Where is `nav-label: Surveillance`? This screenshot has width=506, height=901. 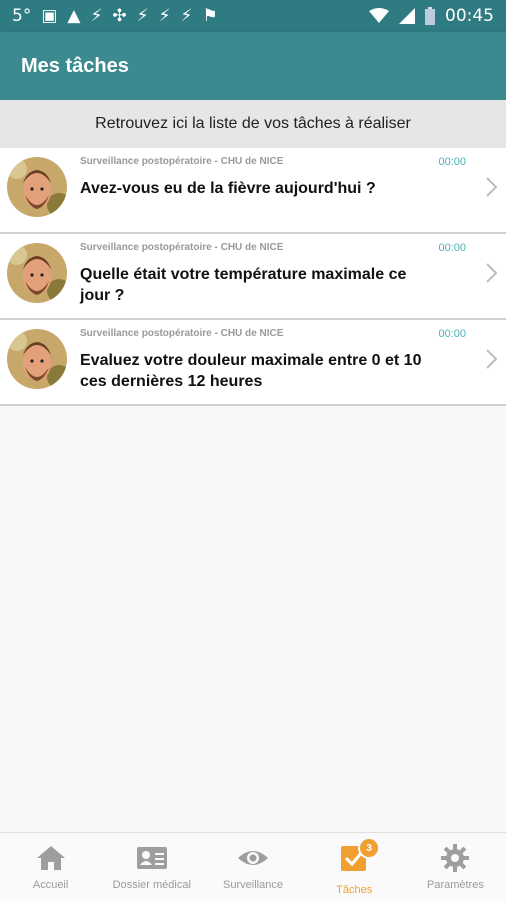
nav-label: Surveillance is located at coordinates (253, 885).